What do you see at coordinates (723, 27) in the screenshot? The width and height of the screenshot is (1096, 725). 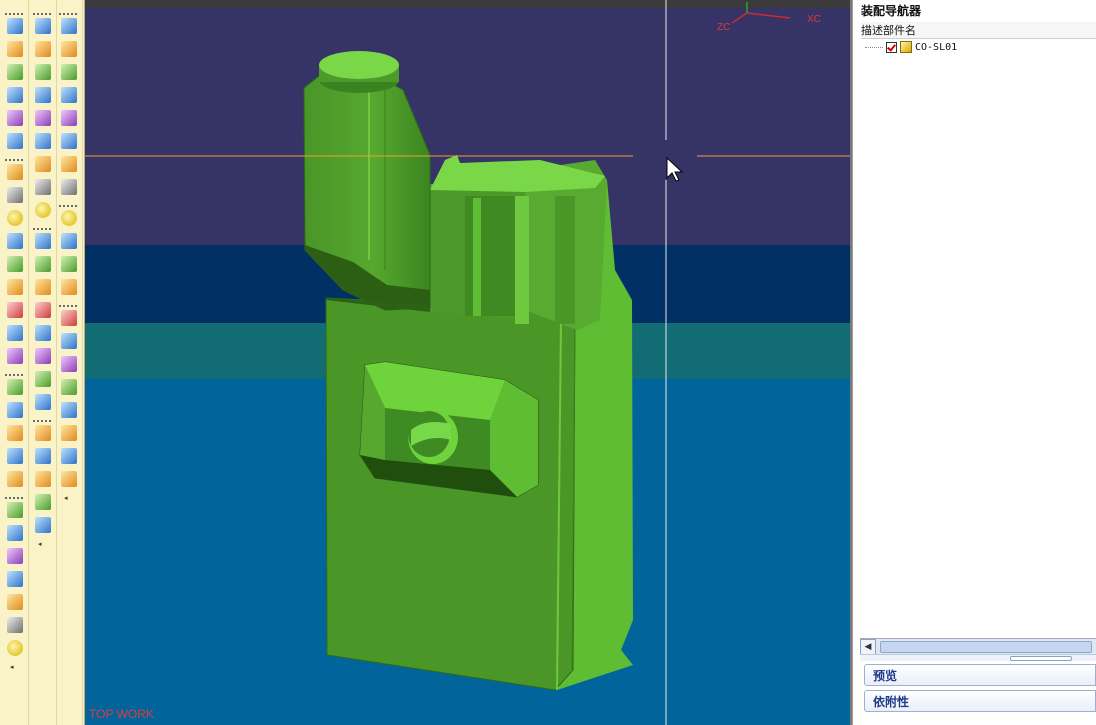 I see `axis-label-z: ZC` at bounding box center [723, 27].